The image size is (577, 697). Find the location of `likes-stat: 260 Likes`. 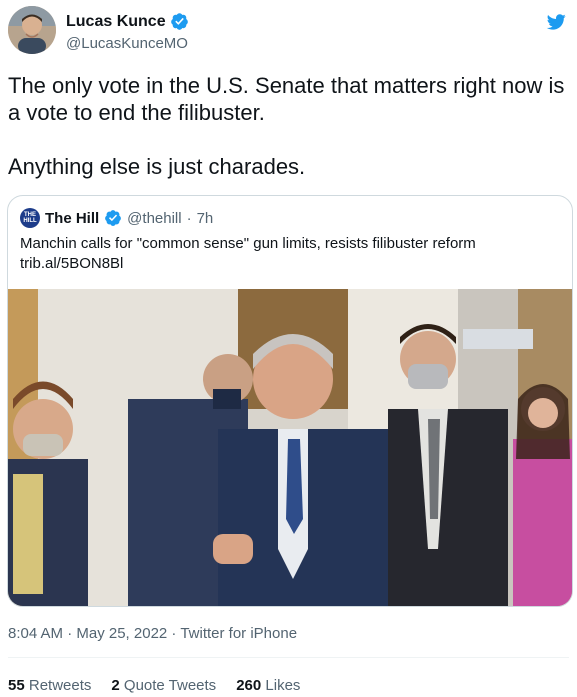

likes-stat: 260 Likes is located at coordinates (268, 685).